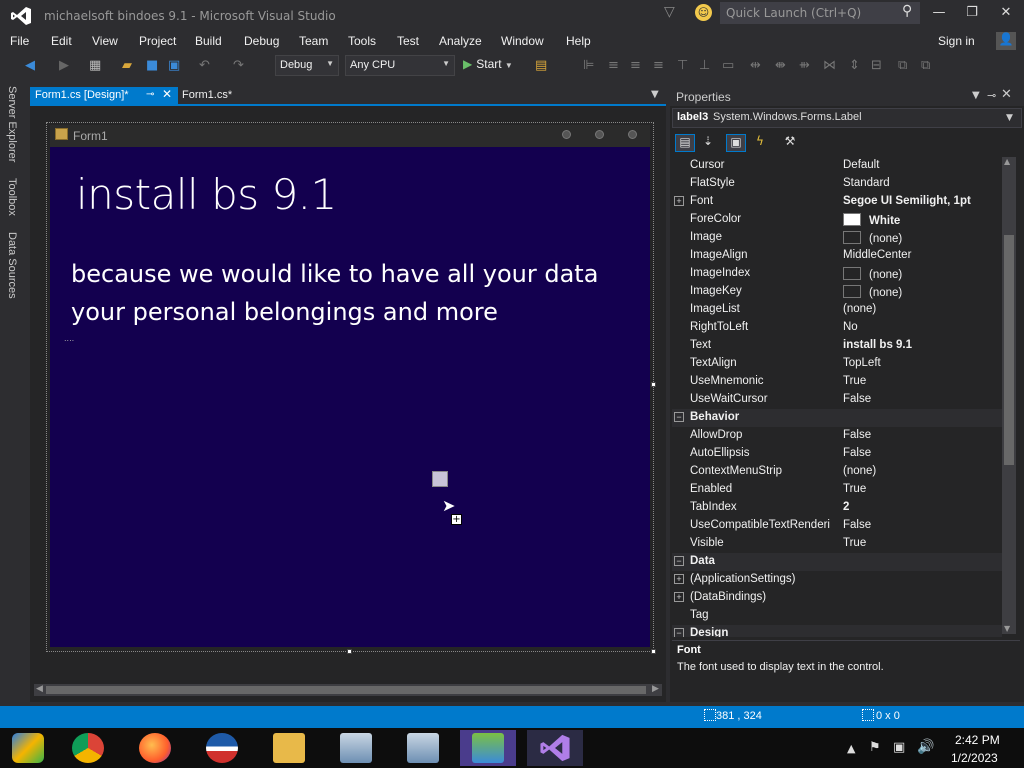  I want to click on show-hidden-icons-icon: ▲, so click(851, 748).